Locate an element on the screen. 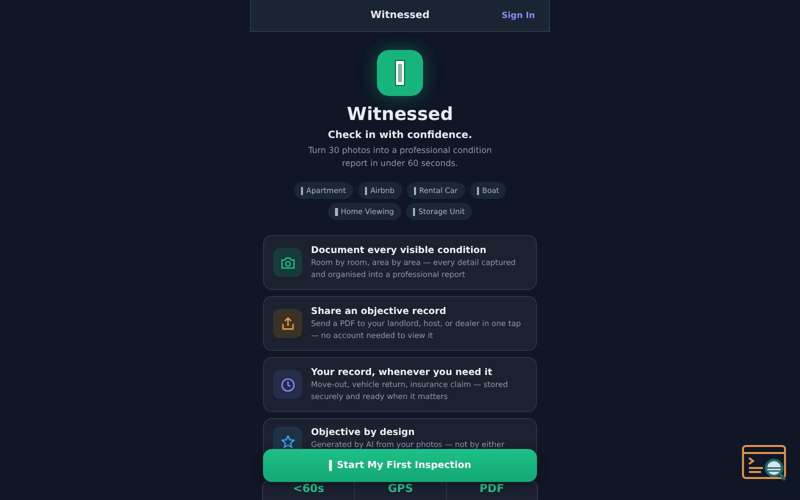  stat-value: <60s is located at coordinates (308, 490).